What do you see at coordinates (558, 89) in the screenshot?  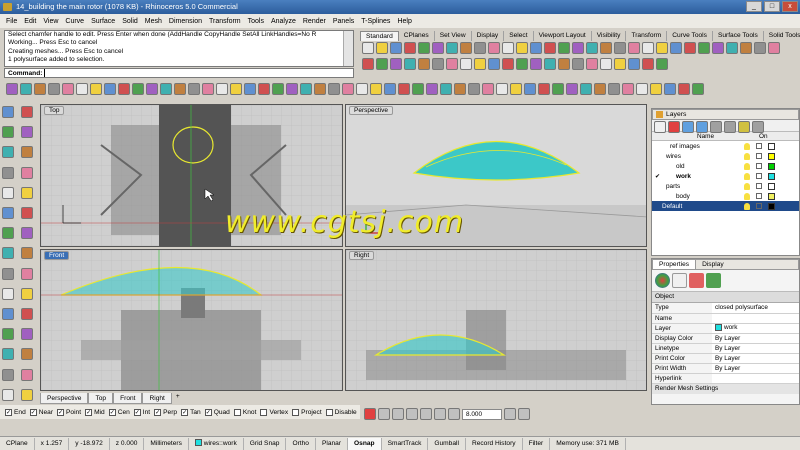 I see `main-tool-40-icon` at bounding box center [558, 89].